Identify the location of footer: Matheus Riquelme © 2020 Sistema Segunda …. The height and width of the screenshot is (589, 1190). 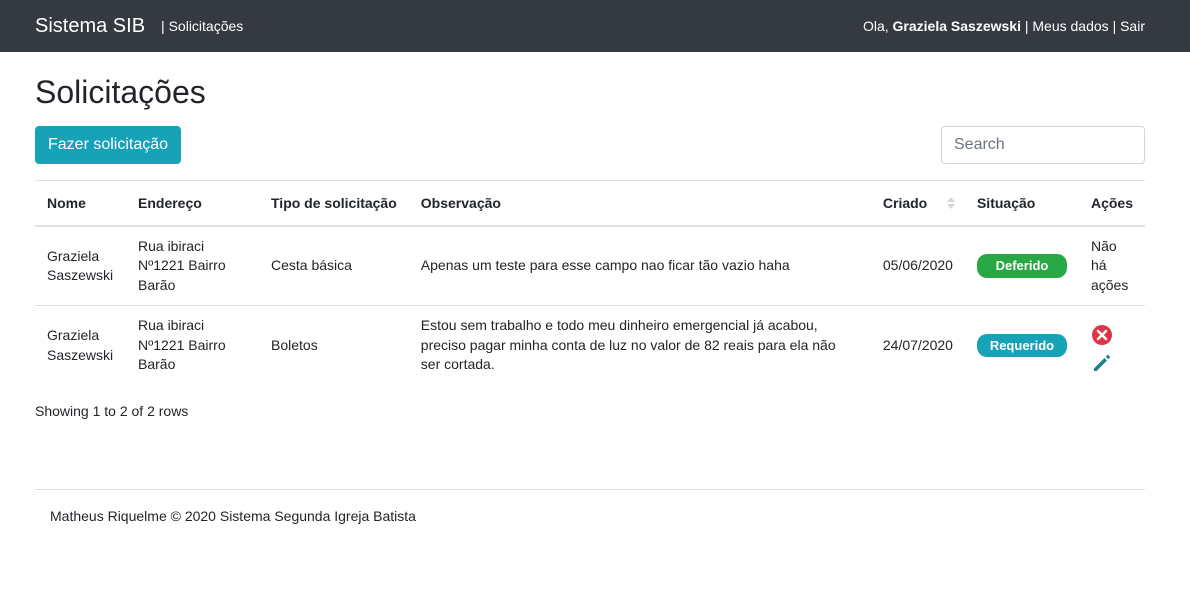
(590, 515).